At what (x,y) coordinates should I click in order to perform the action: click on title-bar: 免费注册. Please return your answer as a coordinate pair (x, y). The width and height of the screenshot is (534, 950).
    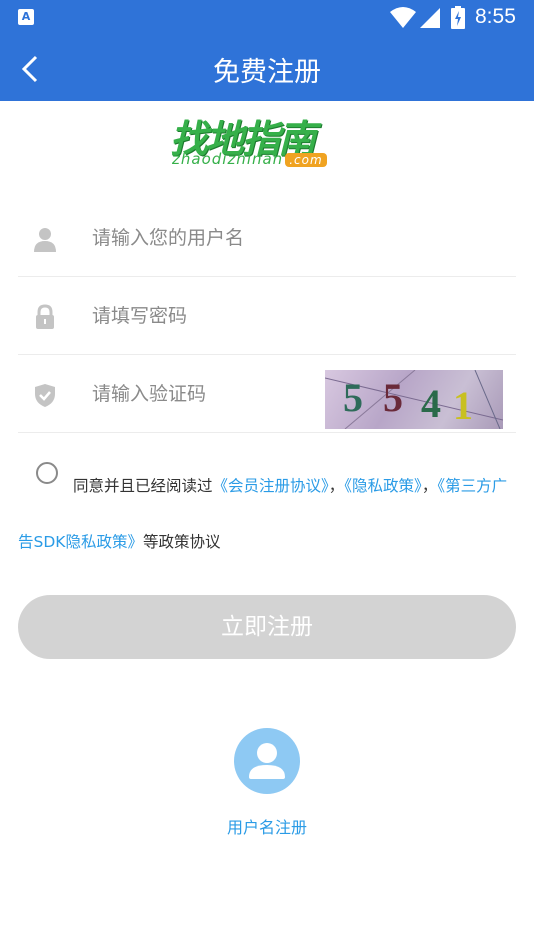
    Looking at the image, I should click on (267, 68).